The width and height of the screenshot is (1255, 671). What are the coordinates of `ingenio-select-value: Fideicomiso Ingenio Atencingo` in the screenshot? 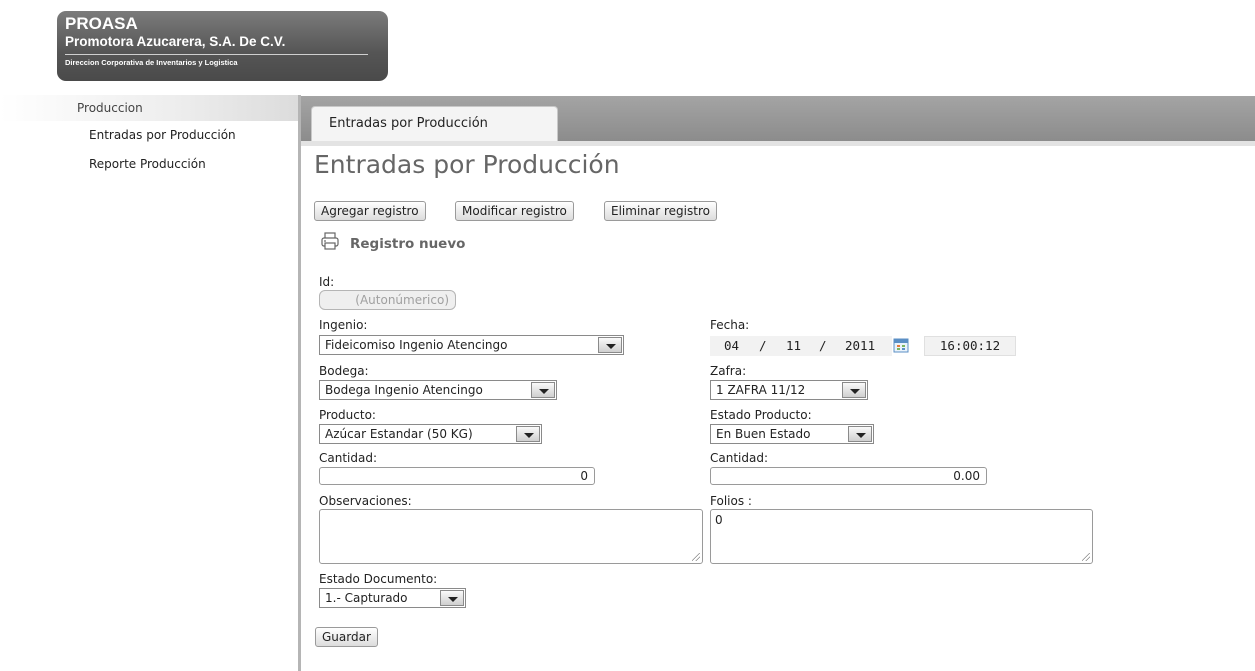 It's located at (416, 345).